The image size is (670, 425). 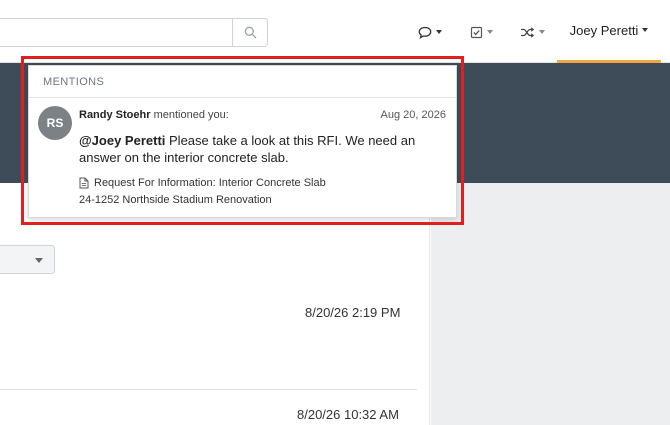 What do you see at coordinates (353, 312) in the screenshot?
I see `feed-timestamp: 8/20/26 2:19 PM` at bounding box center [353, 312].